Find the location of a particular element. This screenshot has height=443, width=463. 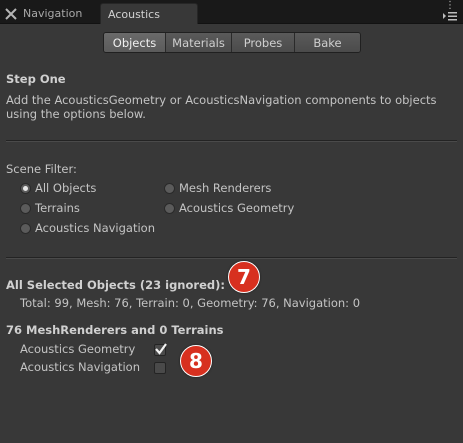

step-title: Step One is located at coordinates (36, 79).